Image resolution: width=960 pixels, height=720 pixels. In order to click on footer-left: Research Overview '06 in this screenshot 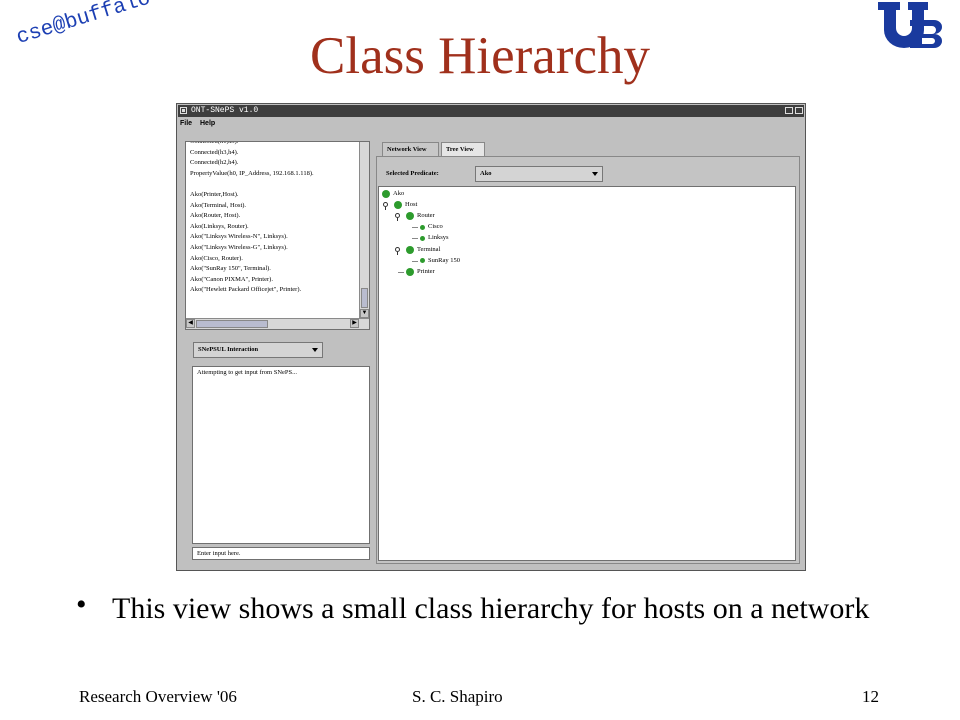, I will do `click(158, 696)`.